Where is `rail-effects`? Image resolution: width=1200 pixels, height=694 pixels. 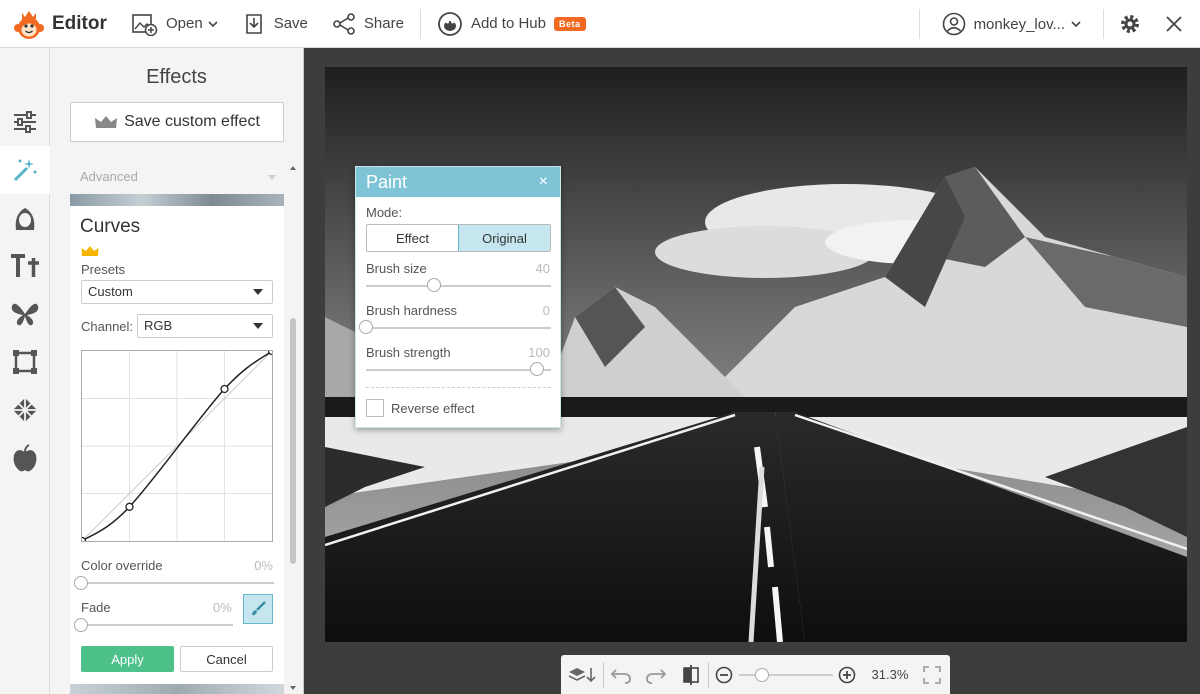 rail-effects is located at coordinates (25, 170).